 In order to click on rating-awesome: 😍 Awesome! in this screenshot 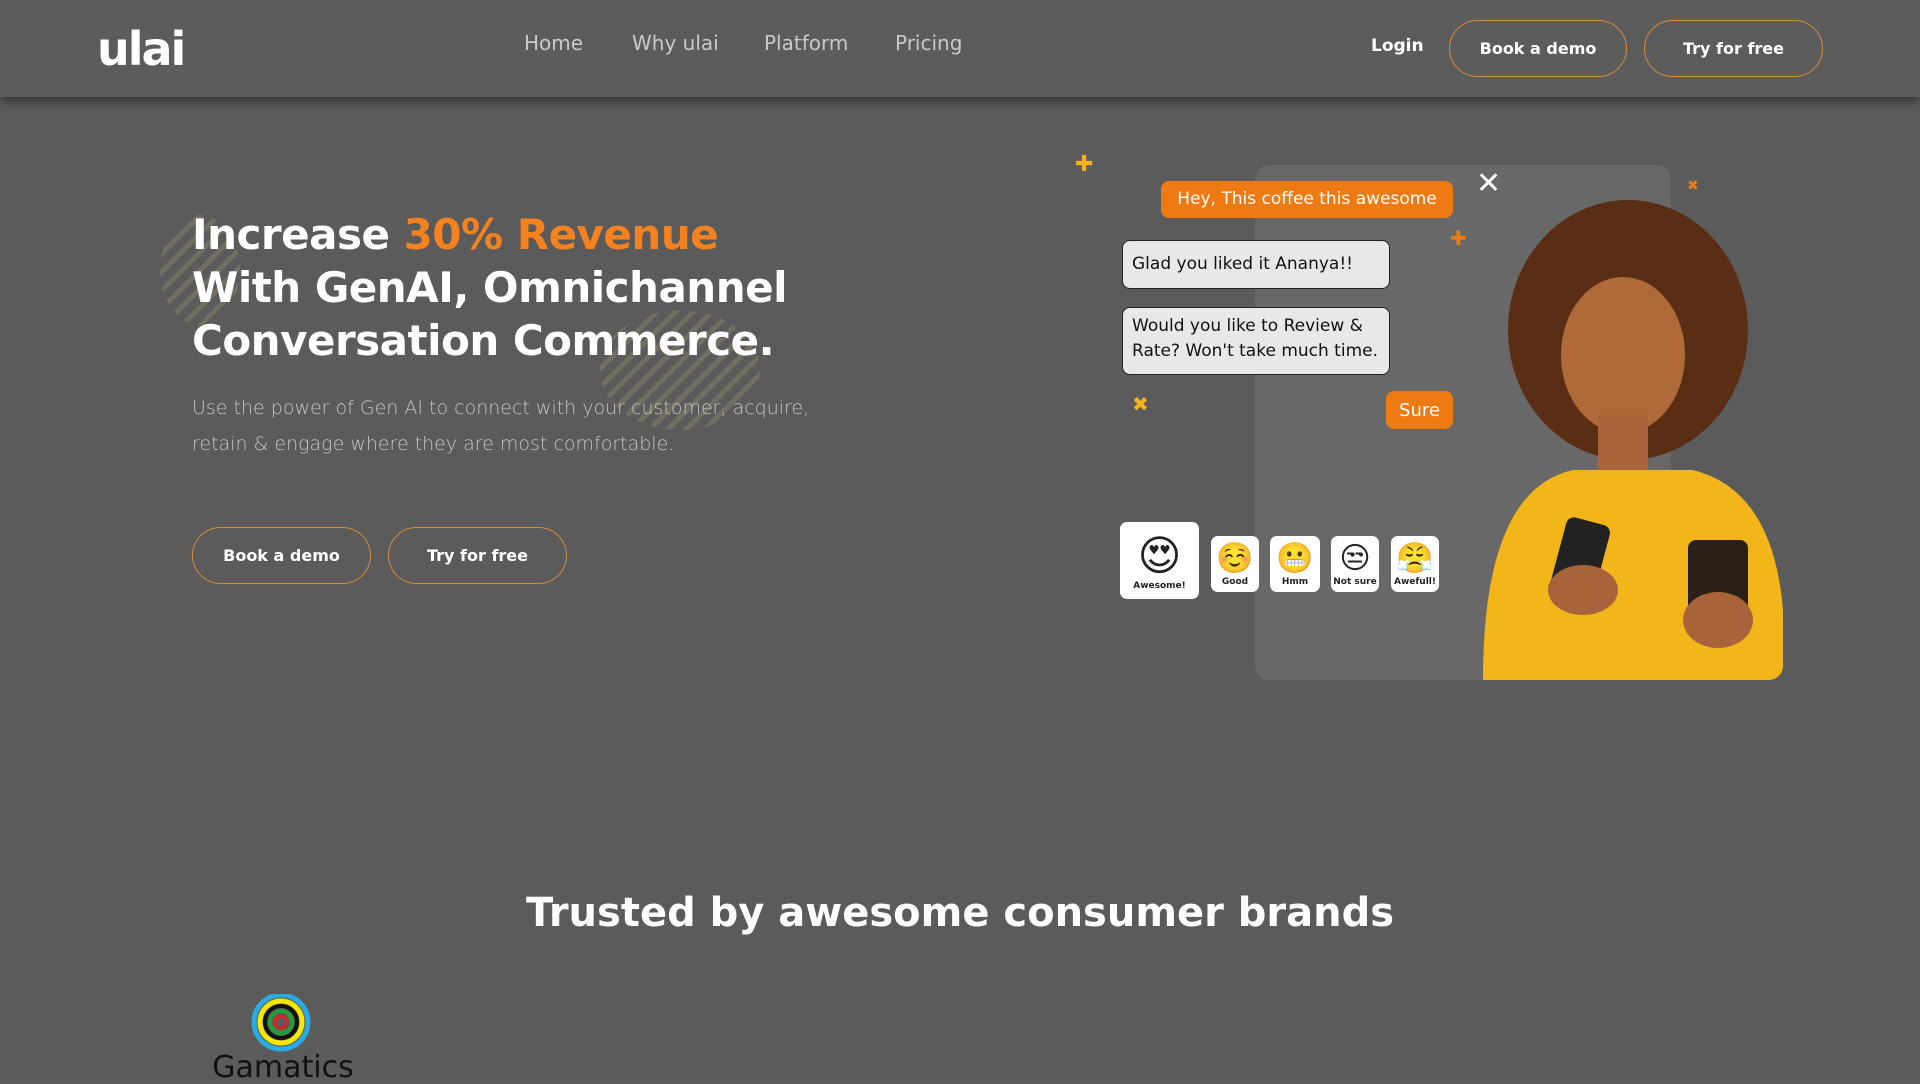, I will do `click(1159, 560)`.